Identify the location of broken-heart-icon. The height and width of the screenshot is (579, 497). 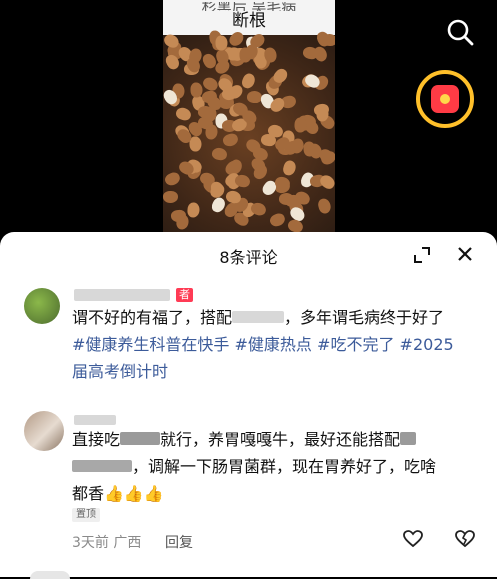
(465, 539).